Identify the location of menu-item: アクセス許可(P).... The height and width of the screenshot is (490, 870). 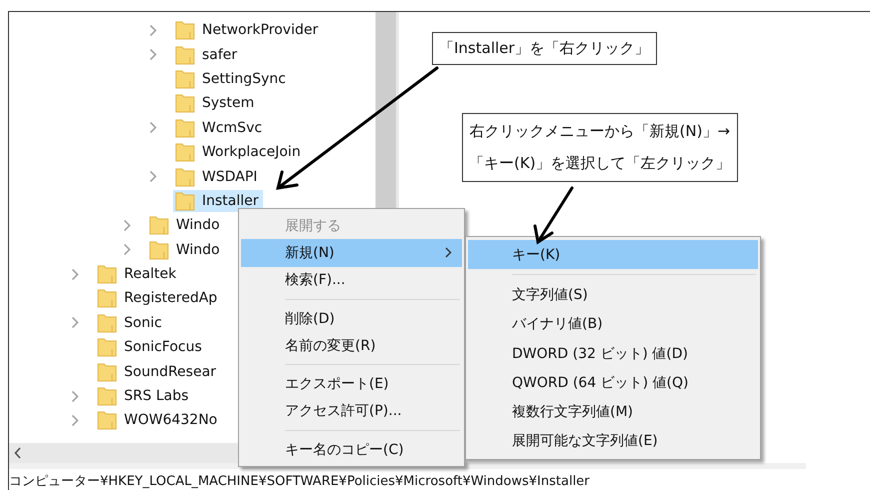
(351, 412).